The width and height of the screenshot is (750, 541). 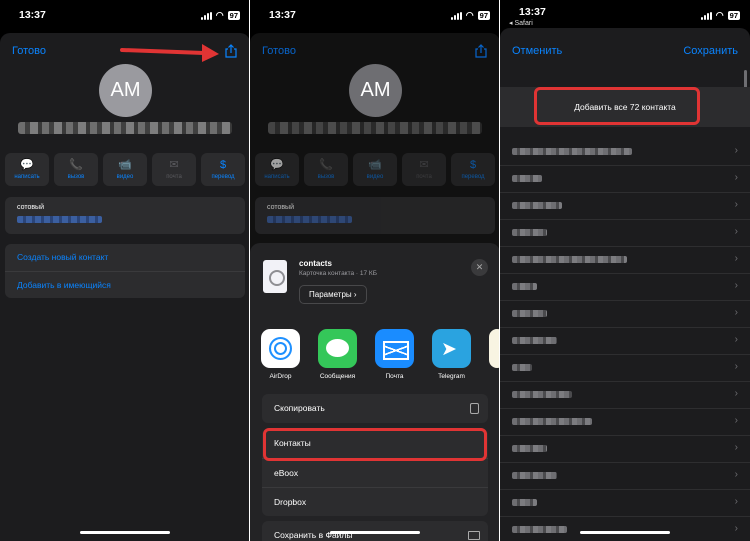 What do you see at coordinates (394, 348) in the screenshot?
I see `mail-icon` at bounding box center [394, 348].